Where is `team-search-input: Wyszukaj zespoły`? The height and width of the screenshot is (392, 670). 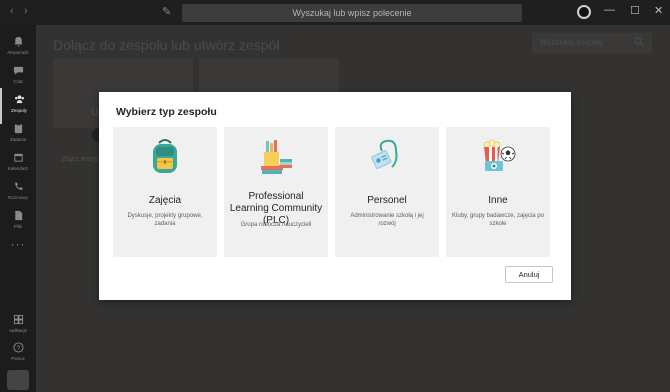
team-search-input: Wyszukaj zespoły is located at coordinates (592, 43).